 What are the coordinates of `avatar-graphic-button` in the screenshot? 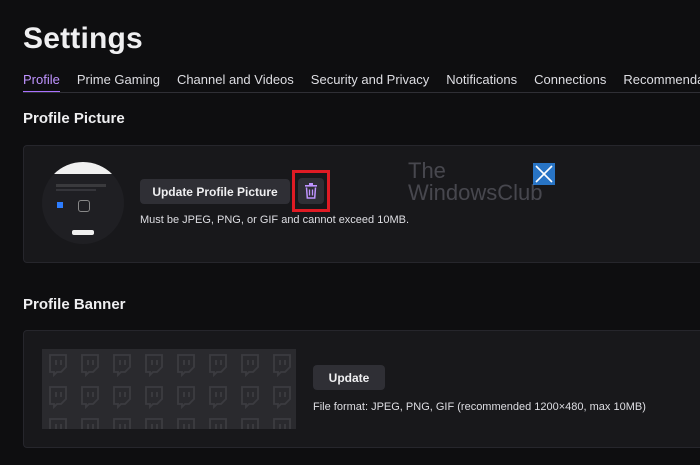 It's located at (83, 232).